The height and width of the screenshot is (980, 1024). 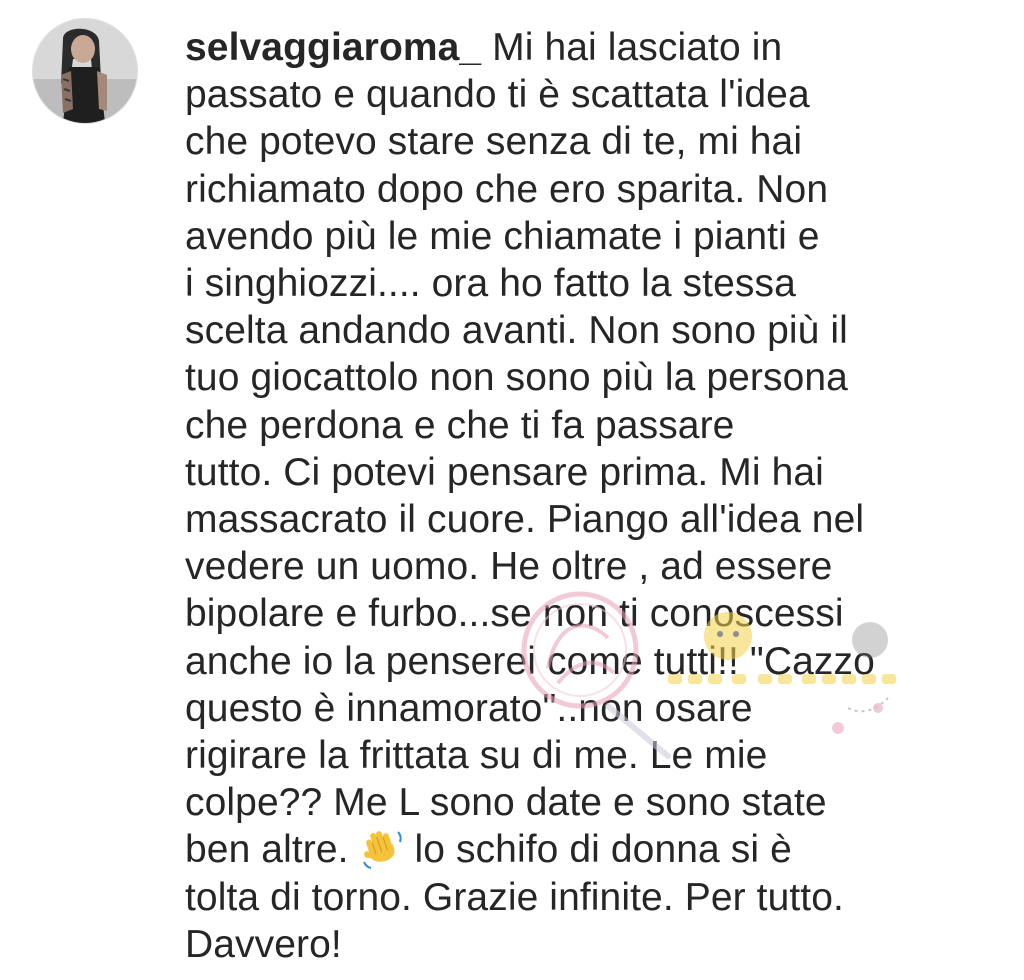 What do you see at coordinates (507, 189) in the screenshot?
I see `comment-line: richiamato dopo che ero sparita. Non` at bounding box center [507, 189].